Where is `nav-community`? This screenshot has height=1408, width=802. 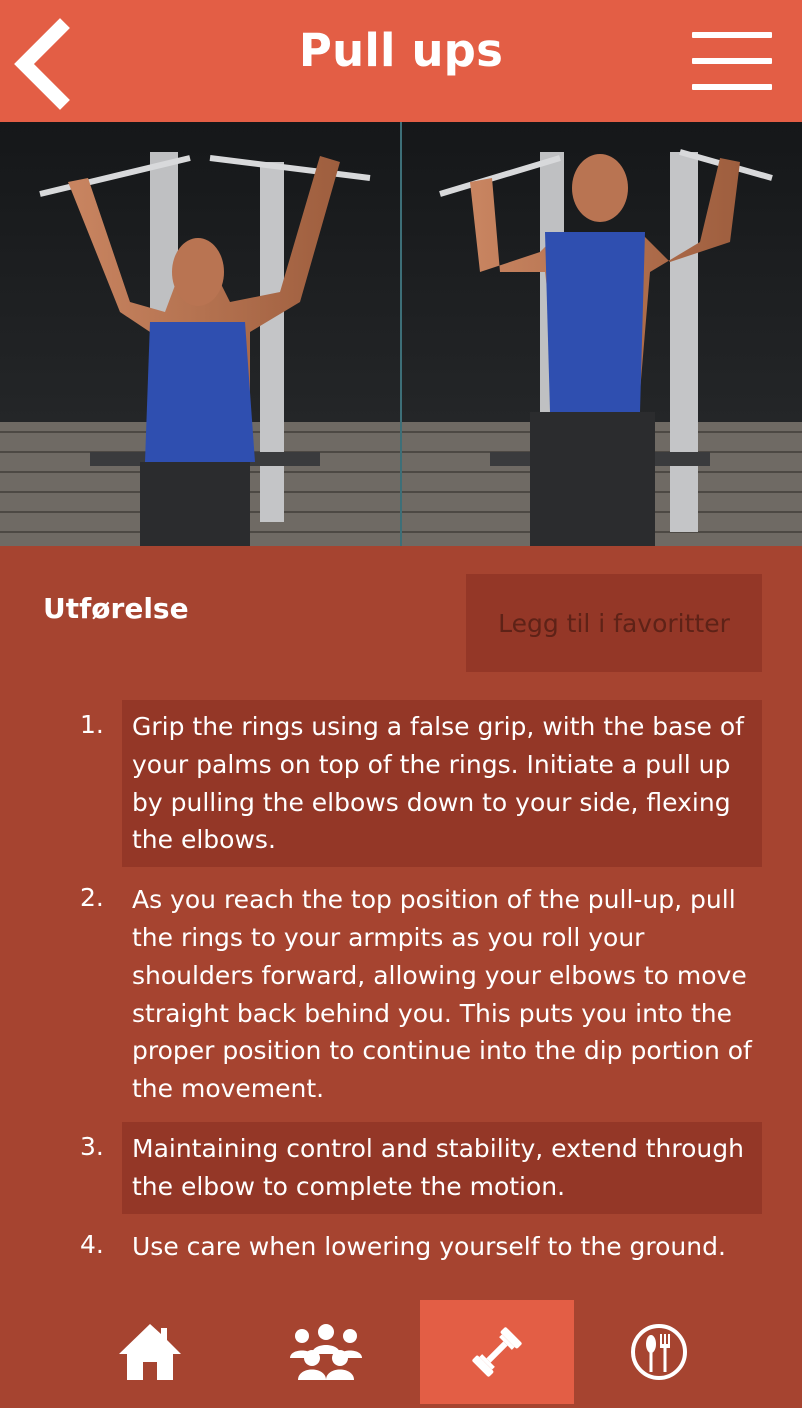
nav-community is located at coordinates (326, 1352).